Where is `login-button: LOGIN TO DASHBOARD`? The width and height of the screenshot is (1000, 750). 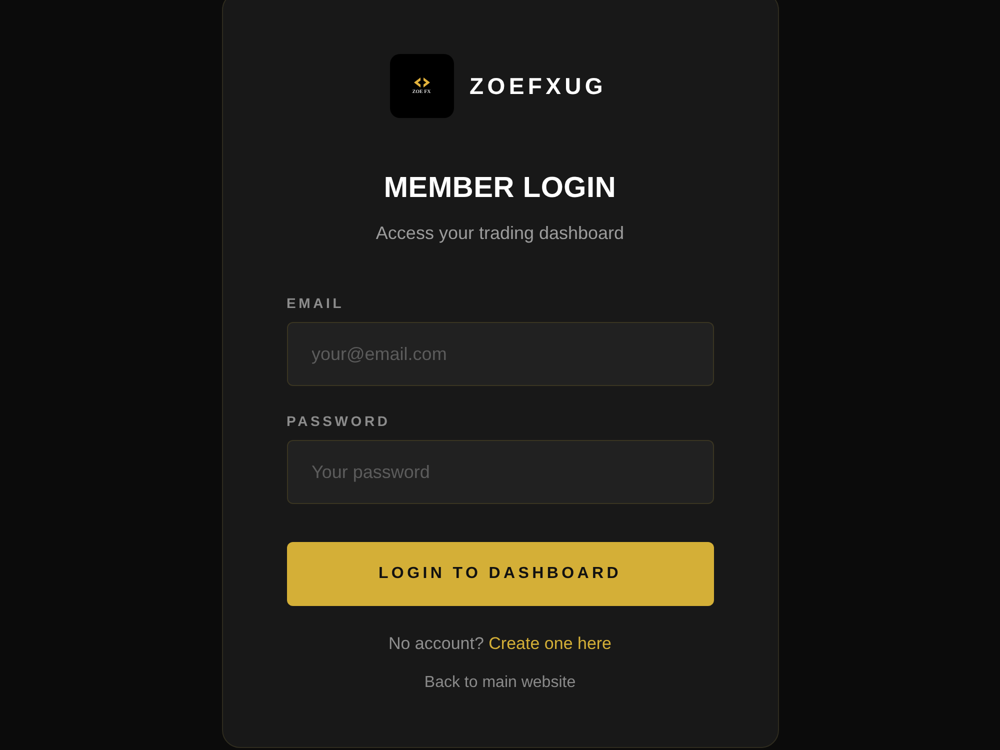 login-button: LOGIN TO DASHBOARD is located at coordinates (500, 574).